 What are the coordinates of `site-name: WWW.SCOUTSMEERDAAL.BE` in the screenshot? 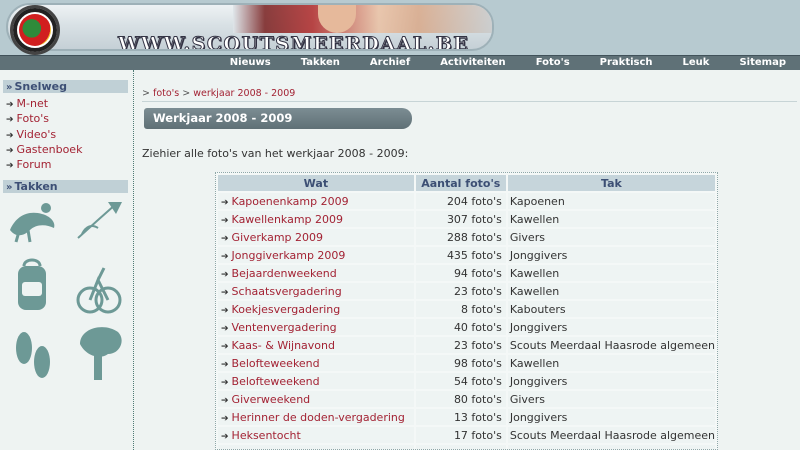 It's located at (293, 41).